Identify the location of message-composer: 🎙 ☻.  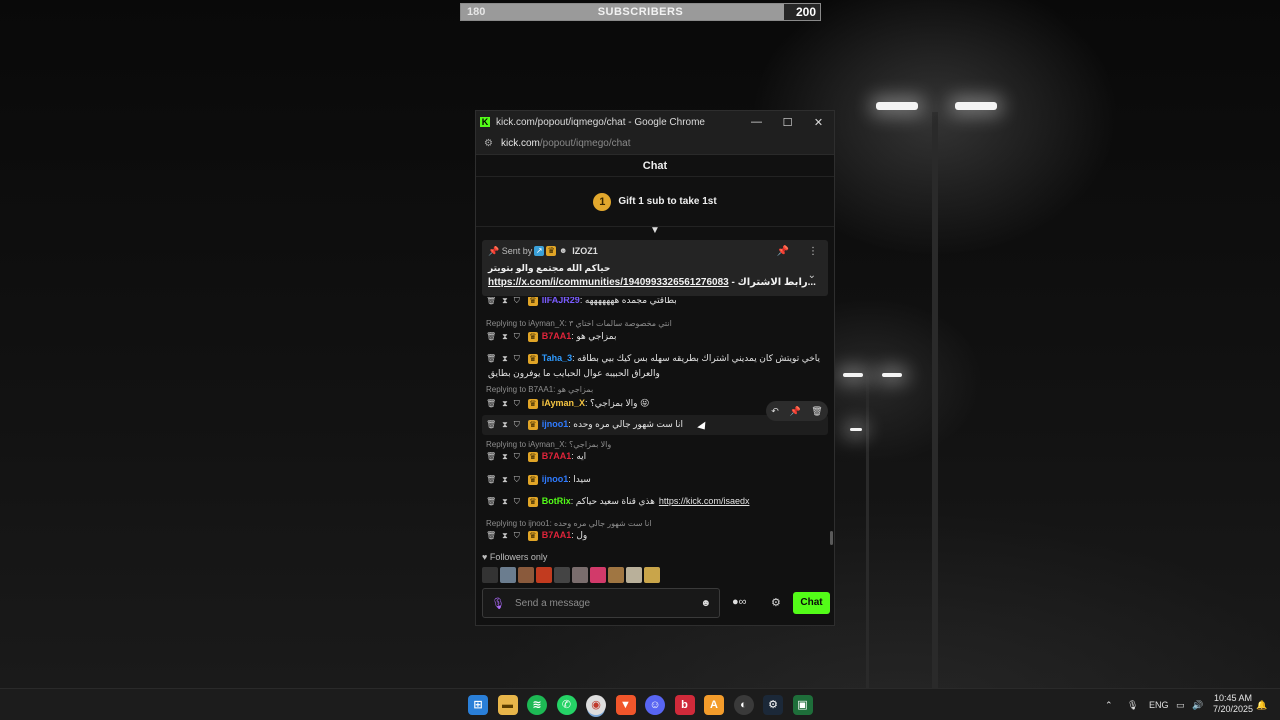
(601, 603).